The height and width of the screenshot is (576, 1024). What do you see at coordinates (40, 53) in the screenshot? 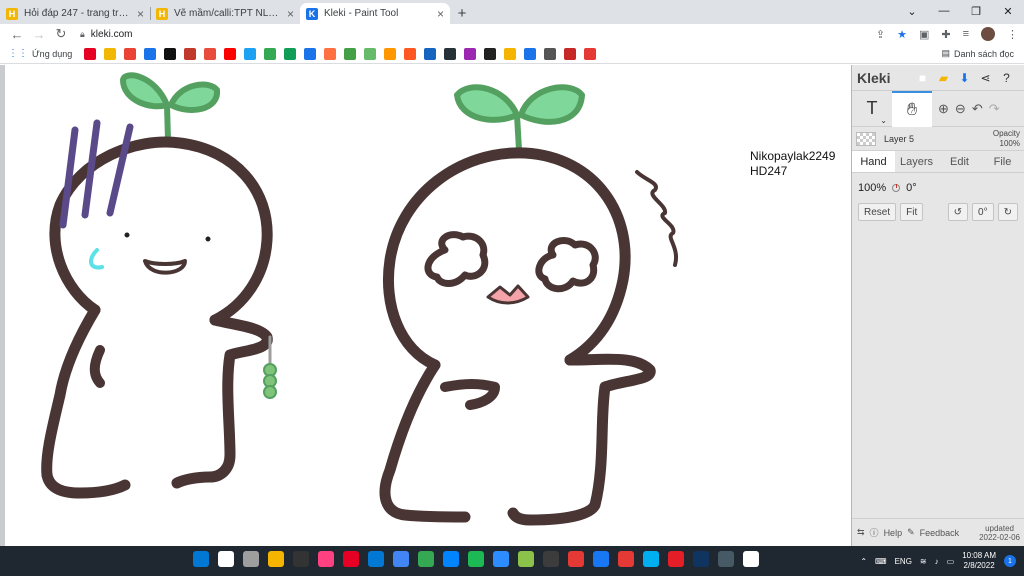
I see `apps-shortcut: ⋮⋮ Ứng dụng` at bounding box center [40, 53].